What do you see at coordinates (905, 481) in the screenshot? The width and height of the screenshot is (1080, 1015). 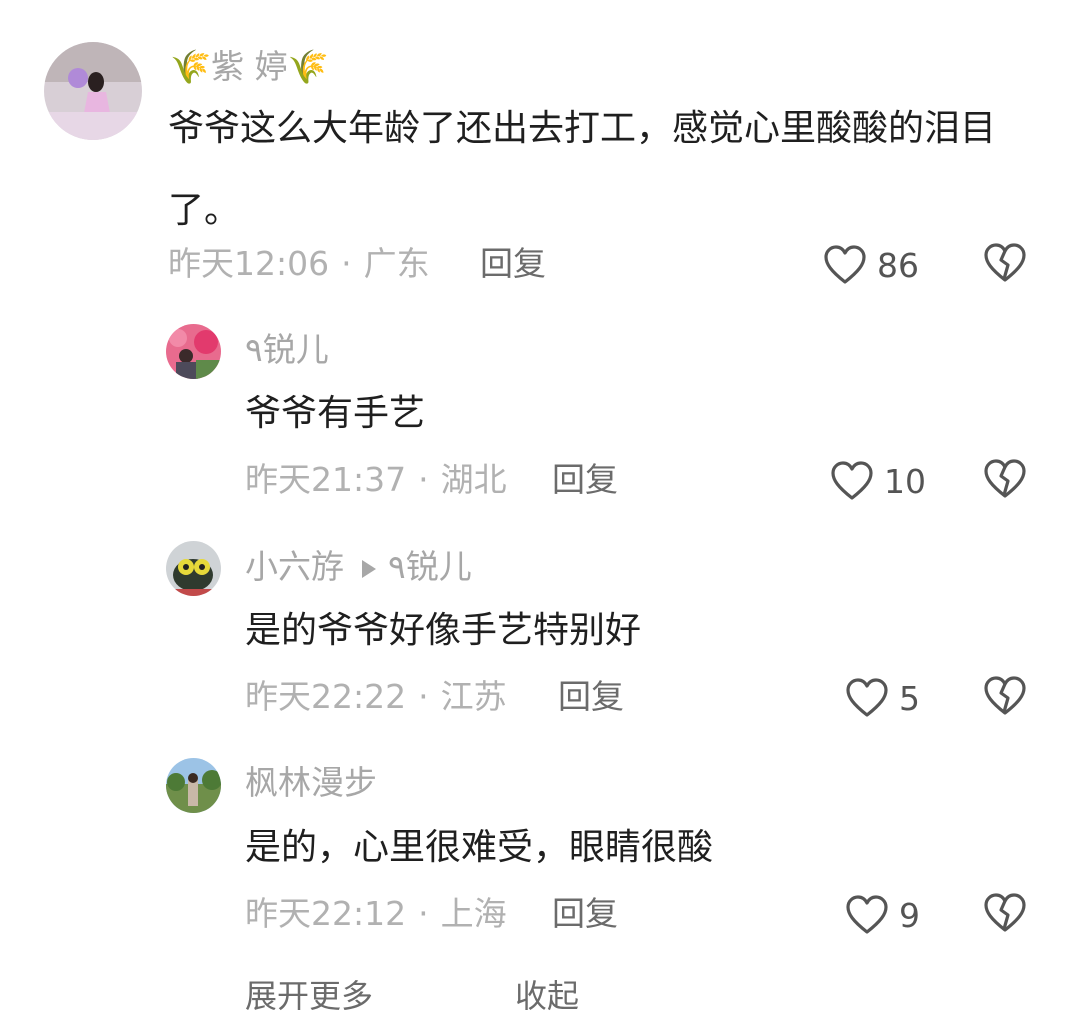 I see `like-count: 10` at bounding box center [905, 481].